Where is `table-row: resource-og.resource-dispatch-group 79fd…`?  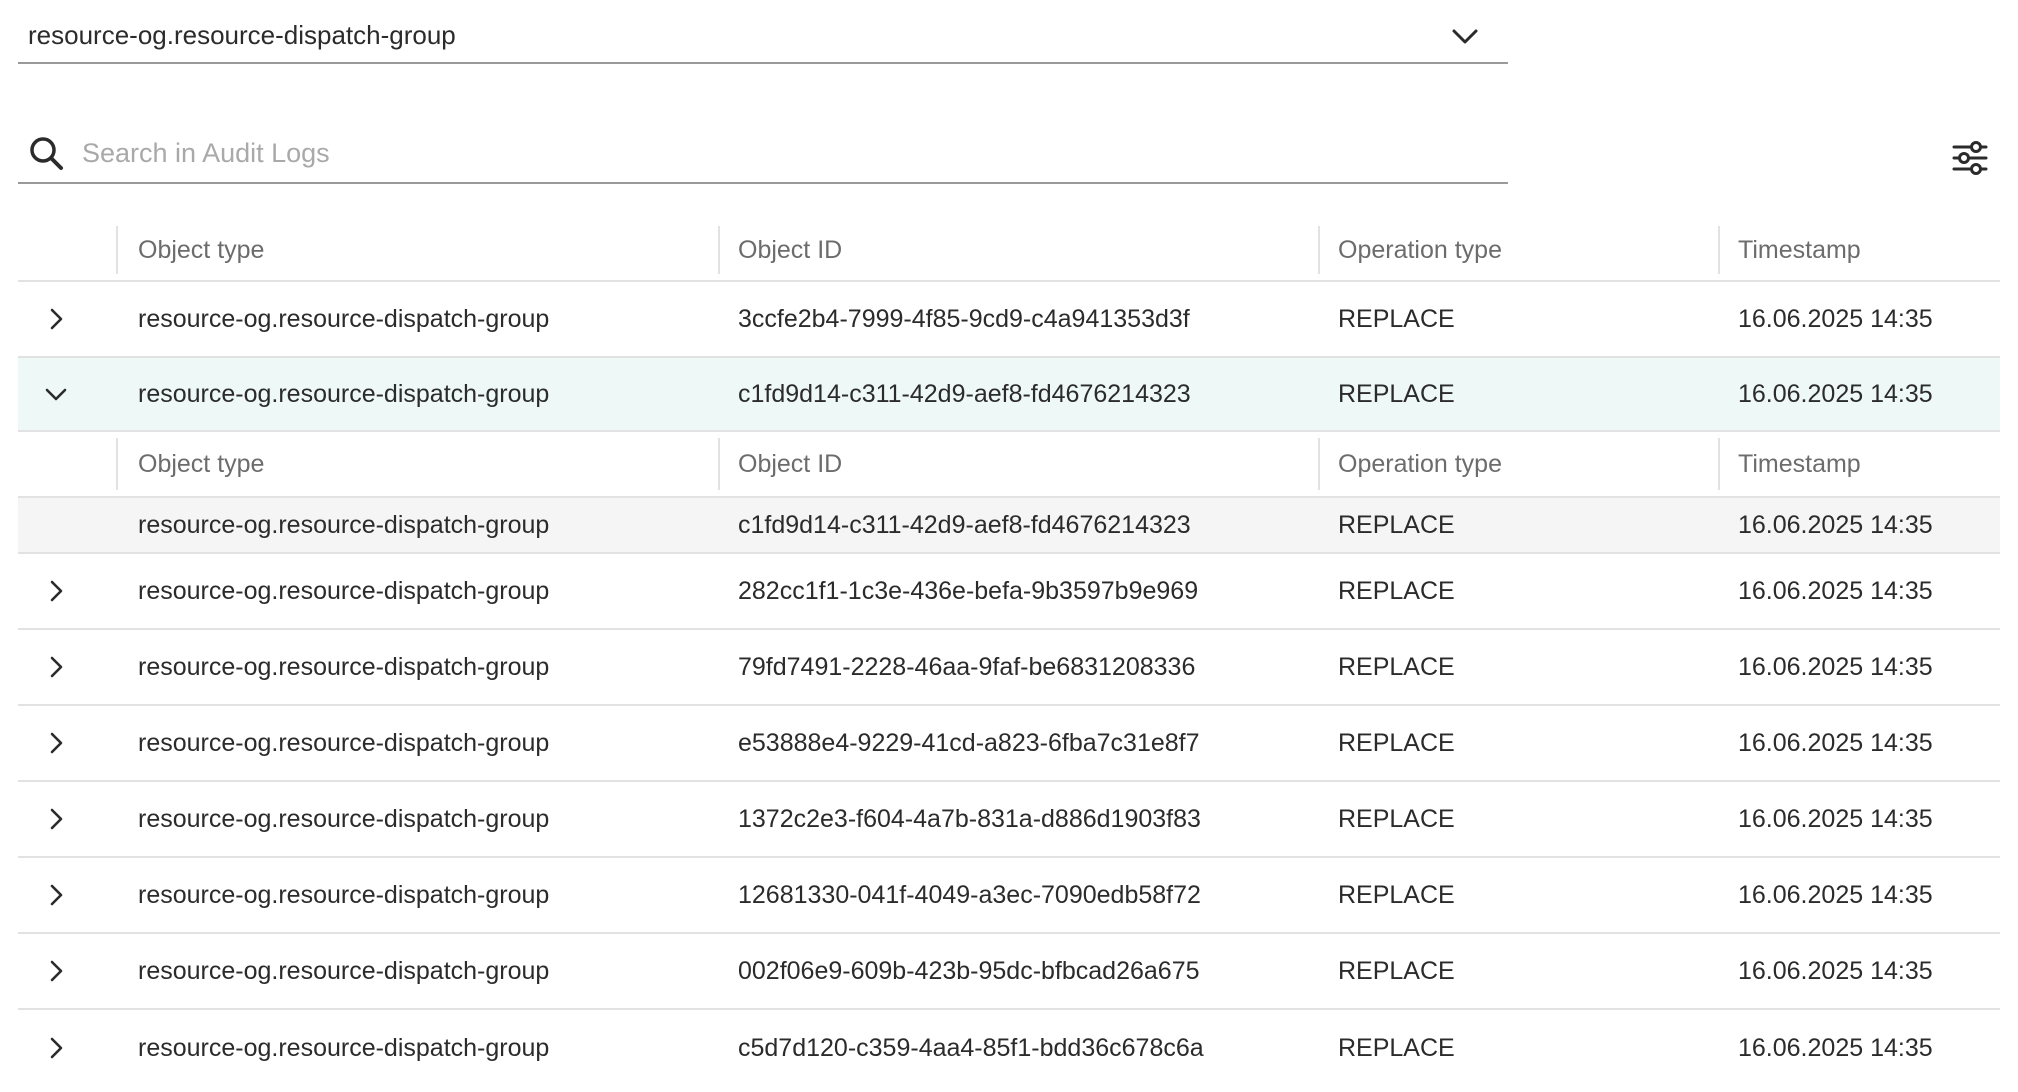 table-row: resource-og.resource-dispatch-group 79fd… is located at coordinates (1009, 668).